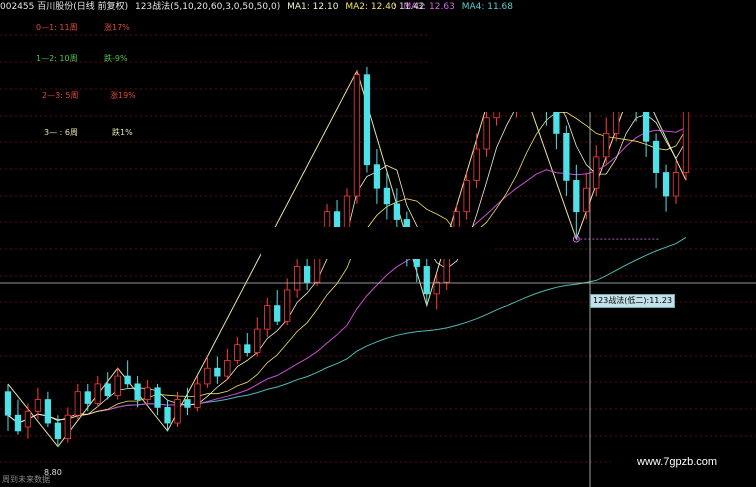 This screenshot has width=756, height=487. What do you see at coordinates (122, 132) in the screenshot?
I see `legend-change: 跌1%` at bounding box center [122, 132].